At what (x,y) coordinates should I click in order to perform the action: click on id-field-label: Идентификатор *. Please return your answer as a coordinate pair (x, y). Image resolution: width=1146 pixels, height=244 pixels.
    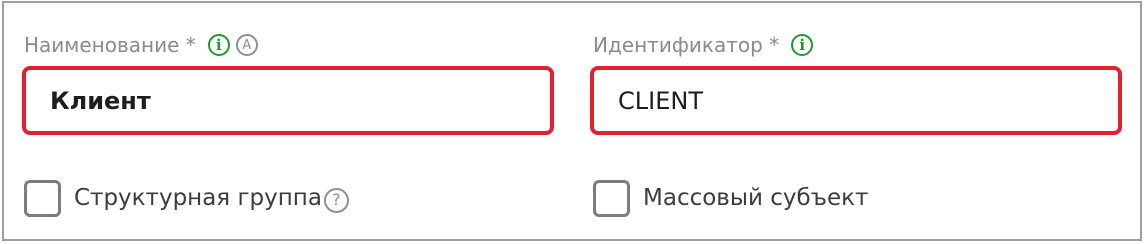
    Looking at the image, I should click on (686, 45).